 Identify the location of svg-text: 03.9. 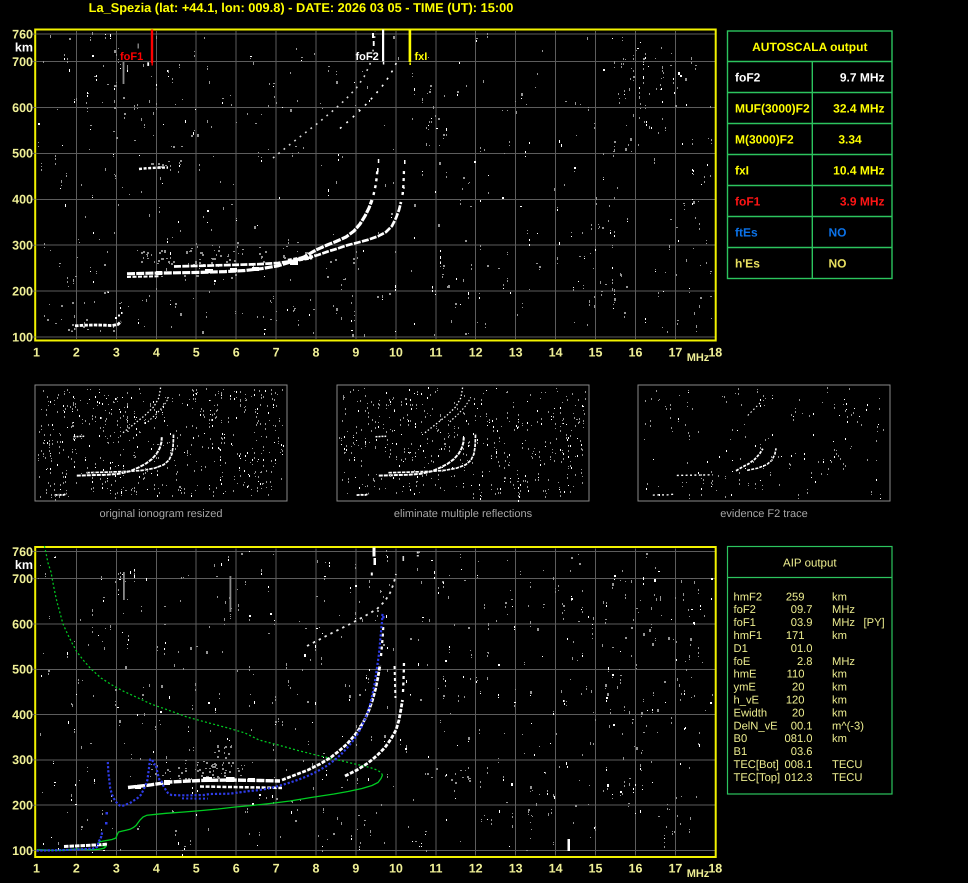
(802, 623).